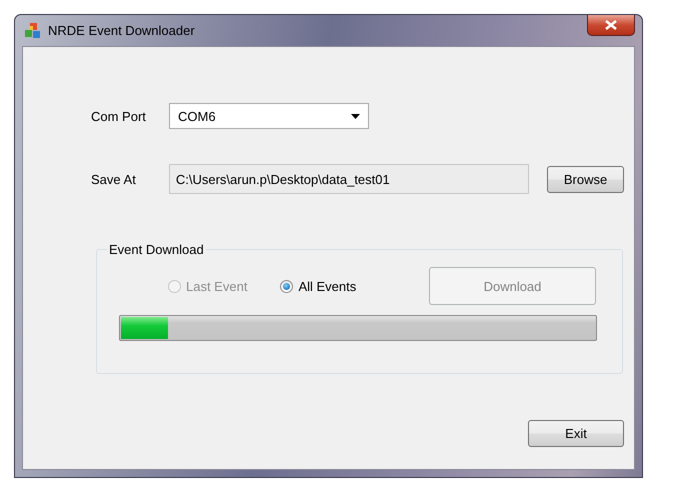 Image resolution: width=675 pixels, height=480 pixels. What do you see at coordinates (327, 286) in the screenshot?
I see `radio-label: All Events` at bounding box center [327, 286].